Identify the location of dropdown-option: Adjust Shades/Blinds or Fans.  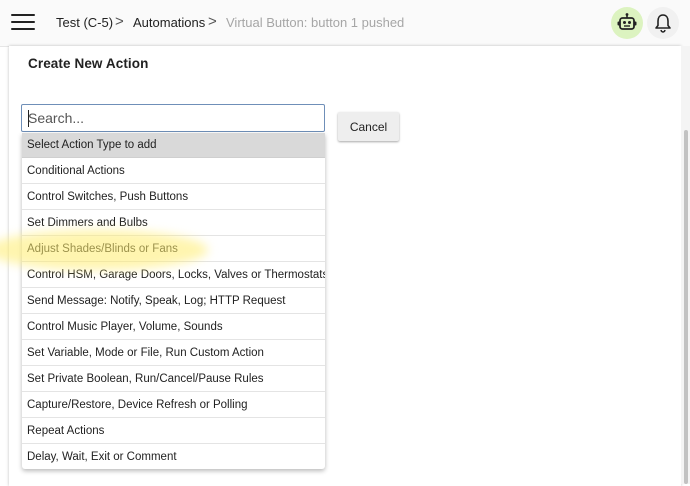
(173, 249).